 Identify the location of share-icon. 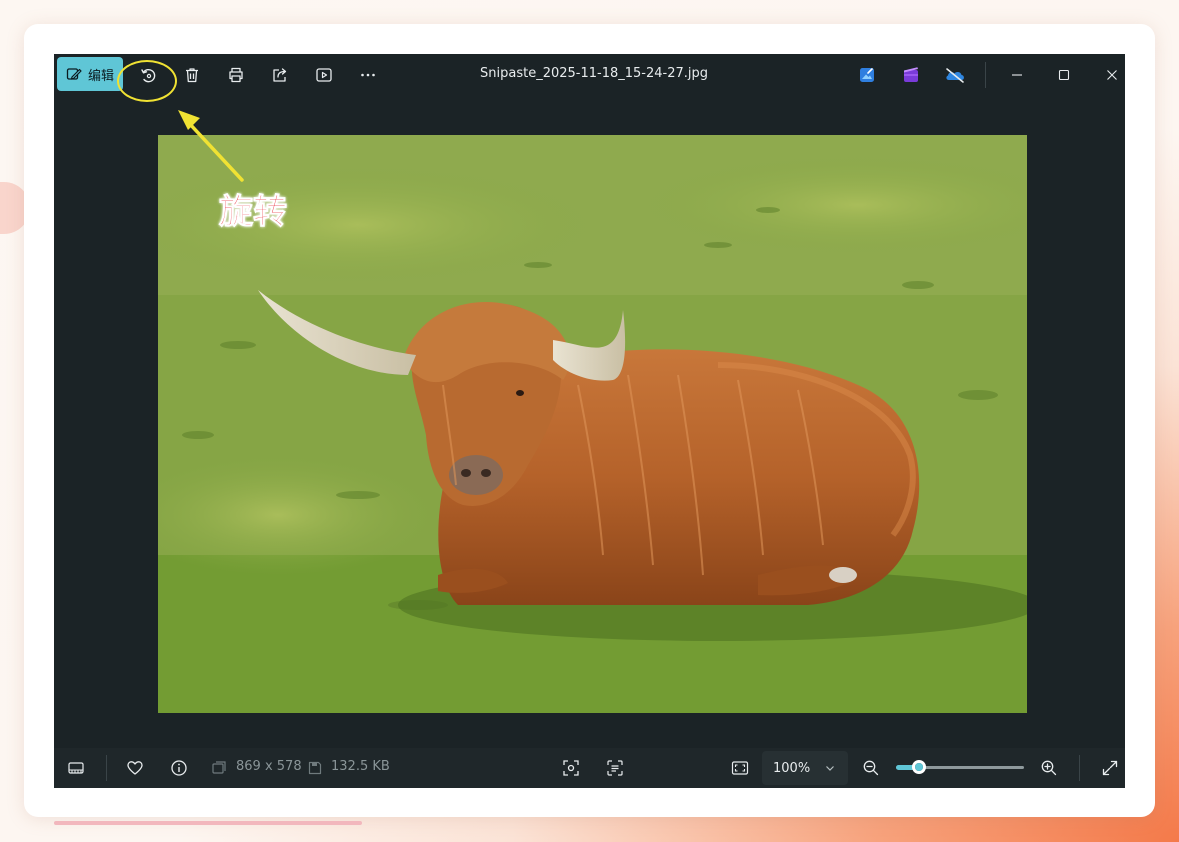
(280, 75).